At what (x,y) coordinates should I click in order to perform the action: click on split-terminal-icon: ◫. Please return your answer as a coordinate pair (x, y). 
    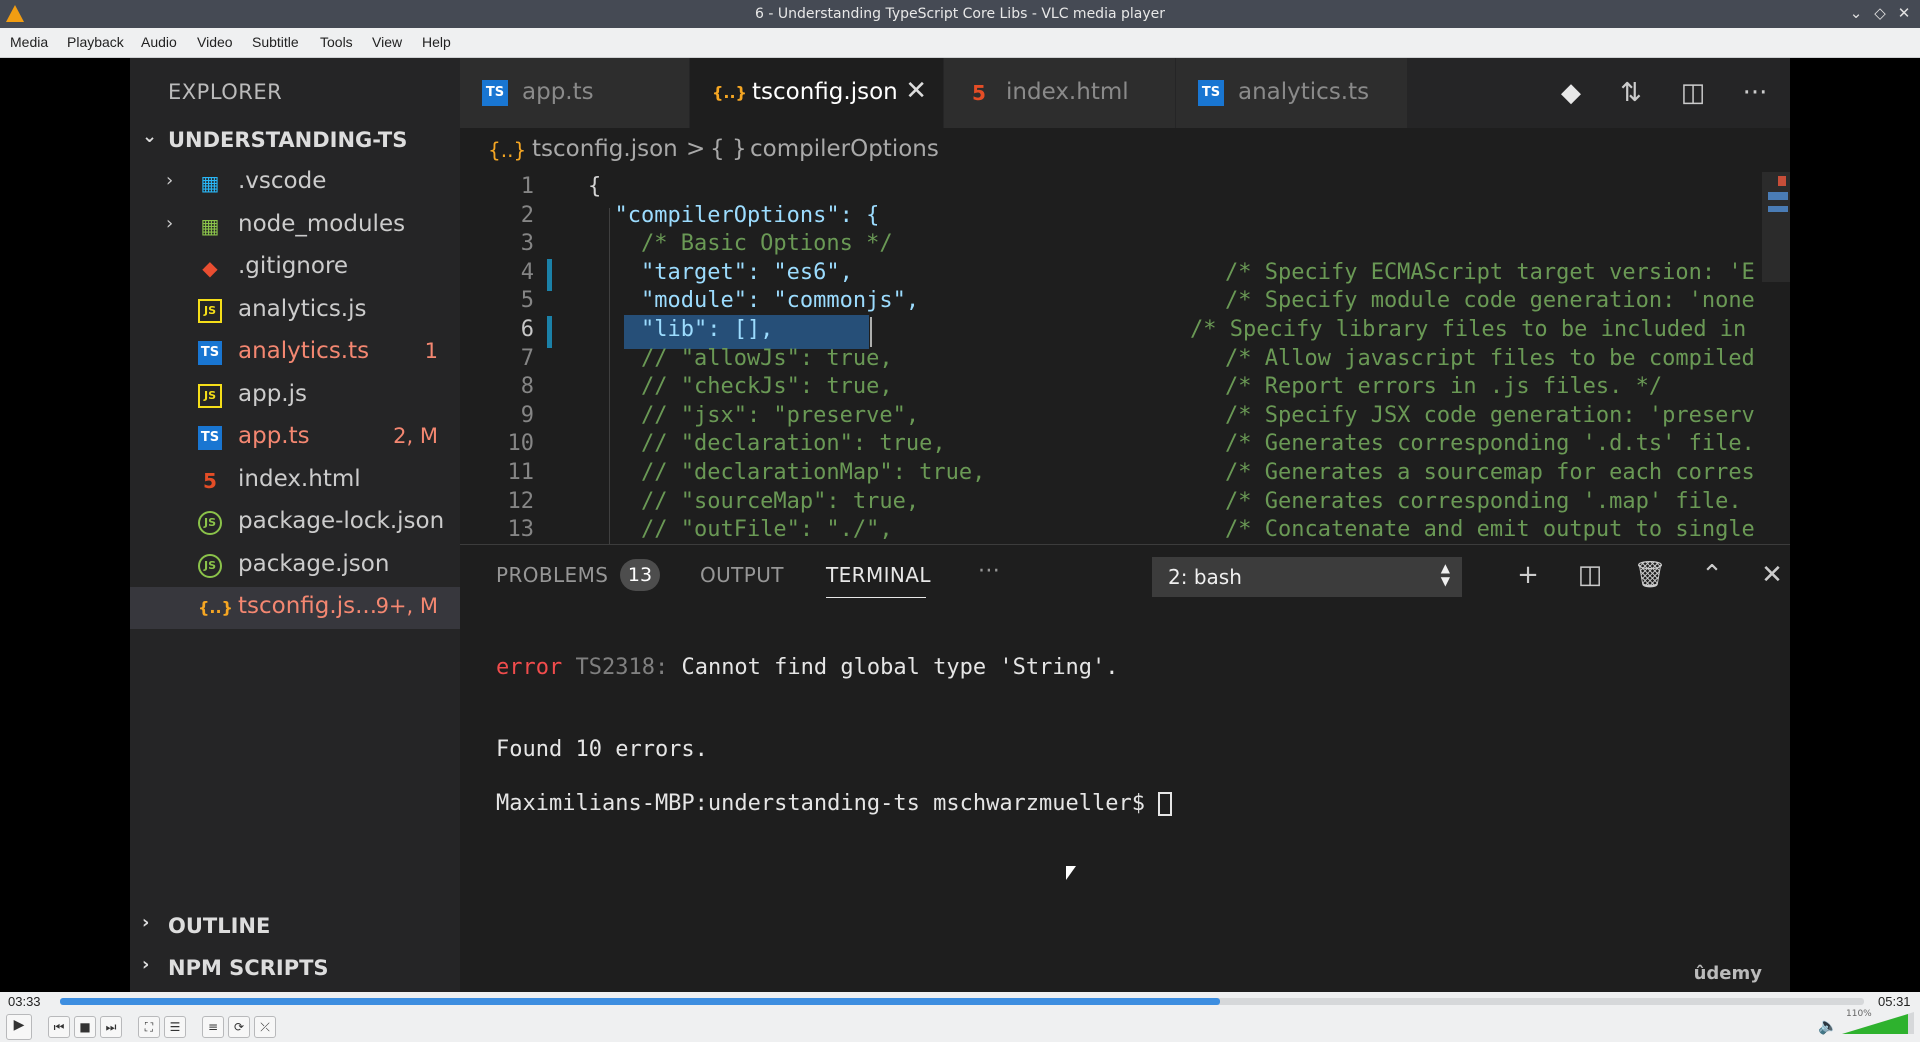
    Looking at the image, I should click on (1590, 575).